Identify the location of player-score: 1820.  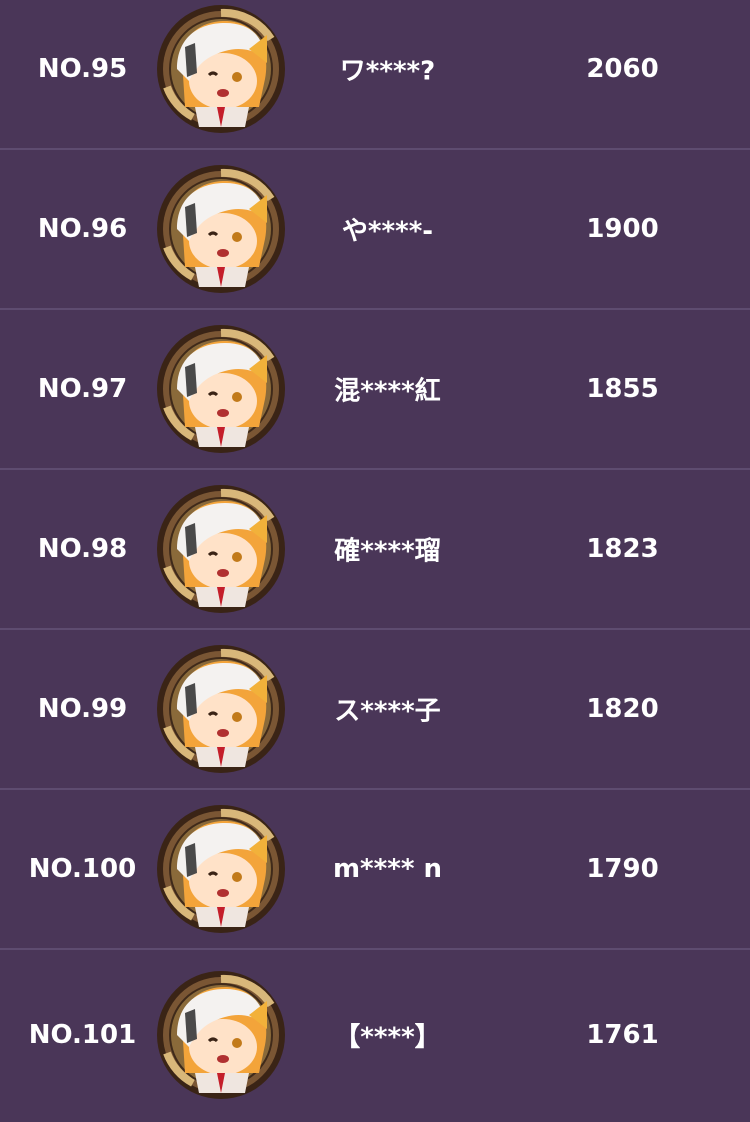
(622, 709).